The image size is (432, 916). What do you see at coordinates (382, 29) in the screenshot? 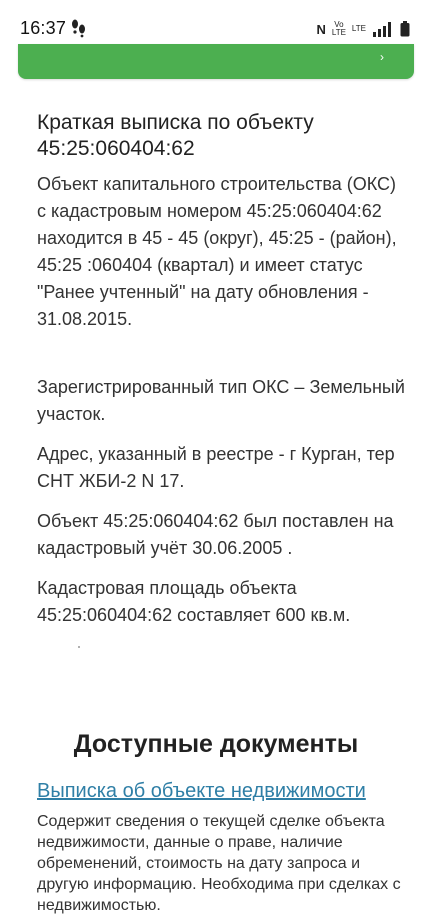
I see `signal-icon` at bounding box center [382, 29].